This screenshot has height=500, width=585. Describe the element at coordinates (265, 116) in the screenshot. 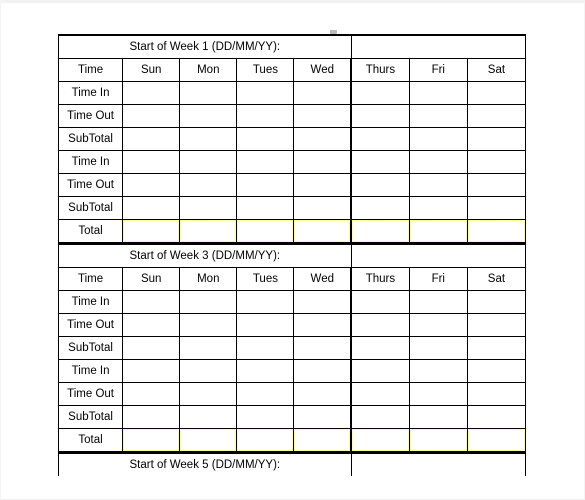

I see `cell-w1-timeout1-tues` at that location.